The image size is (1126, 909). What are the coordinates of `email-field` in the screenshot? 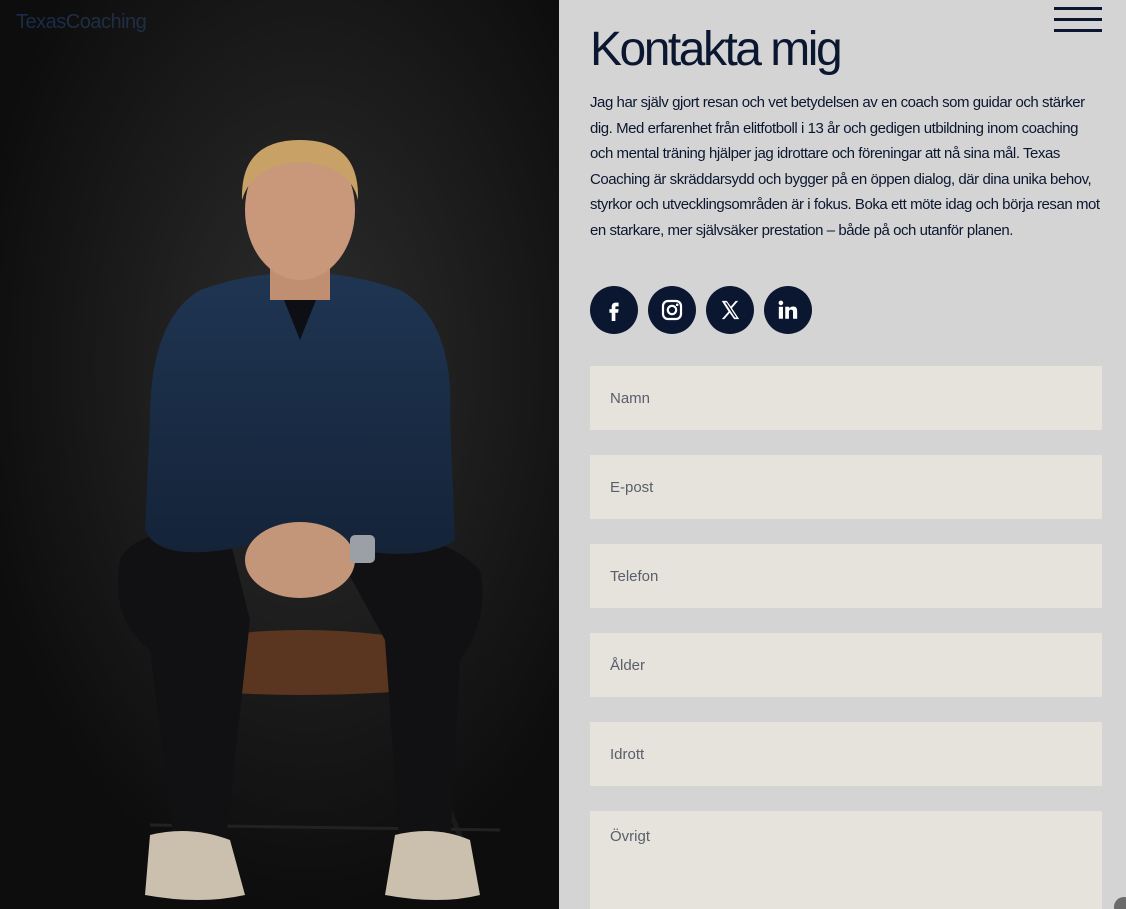 It's located at (846, 487).